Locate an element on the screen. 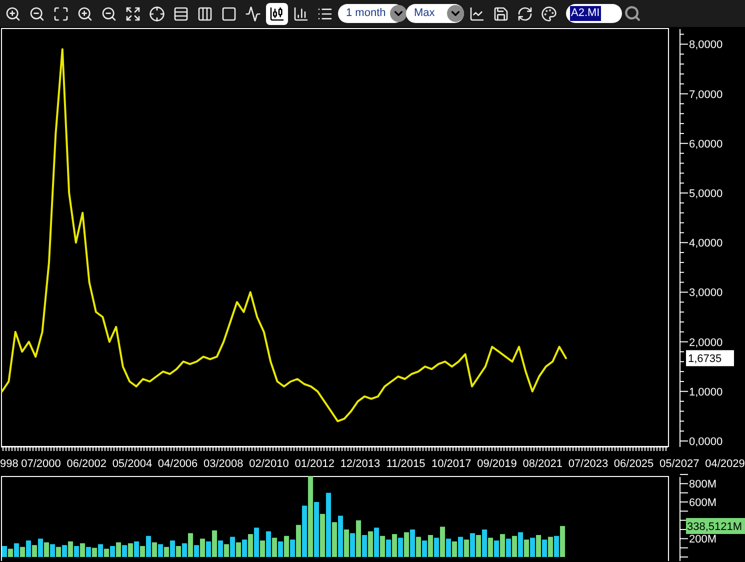  dropdown: 1 month is located at coordinates (371, 13).